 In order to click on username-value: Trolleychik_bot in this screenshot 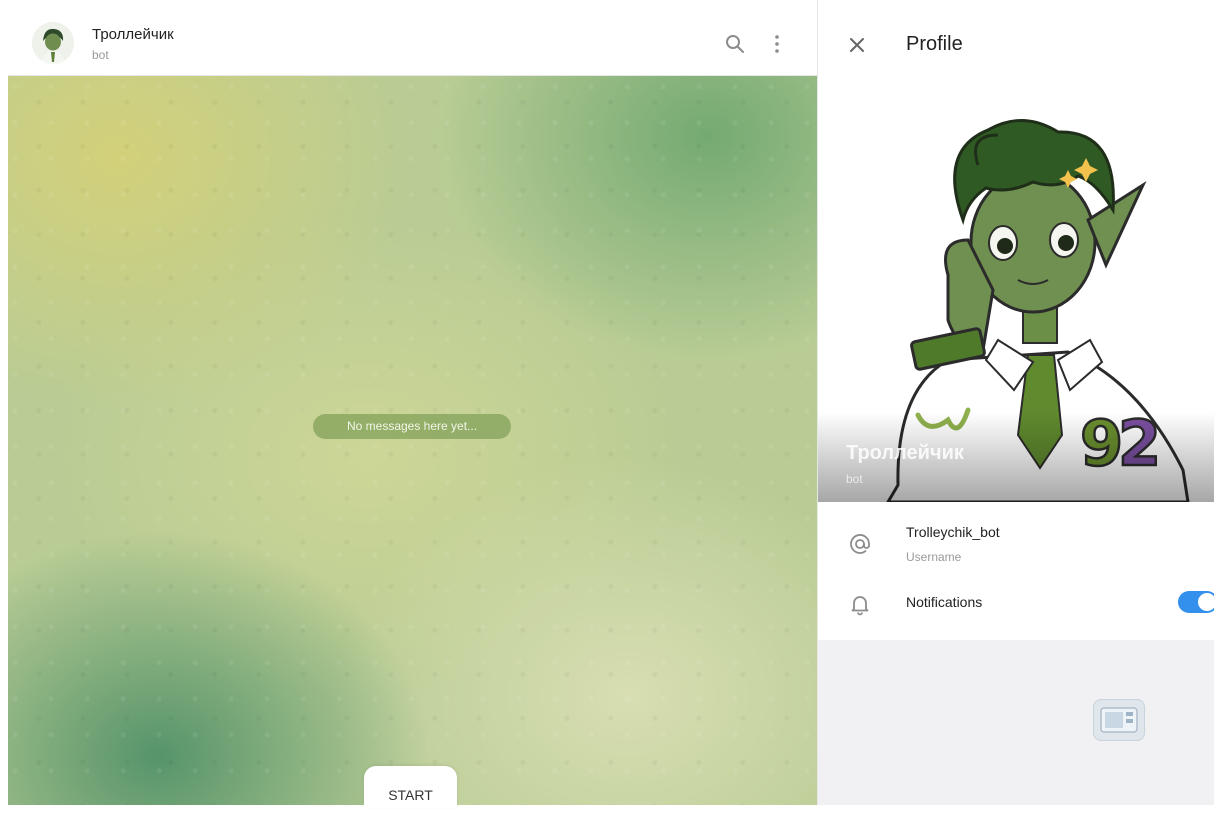, I will do `click(953, 532)`.